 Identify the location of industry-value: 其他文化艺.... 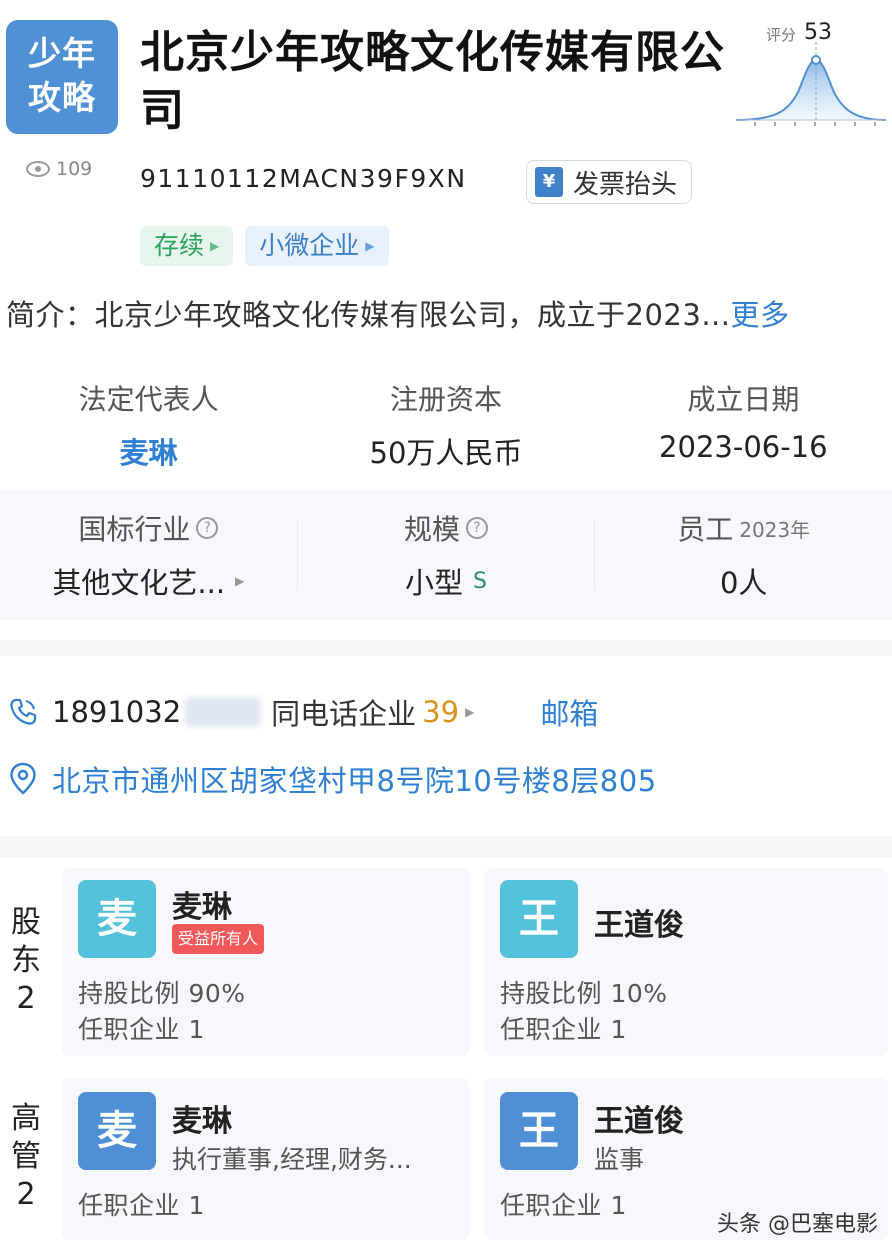
(139, 583).